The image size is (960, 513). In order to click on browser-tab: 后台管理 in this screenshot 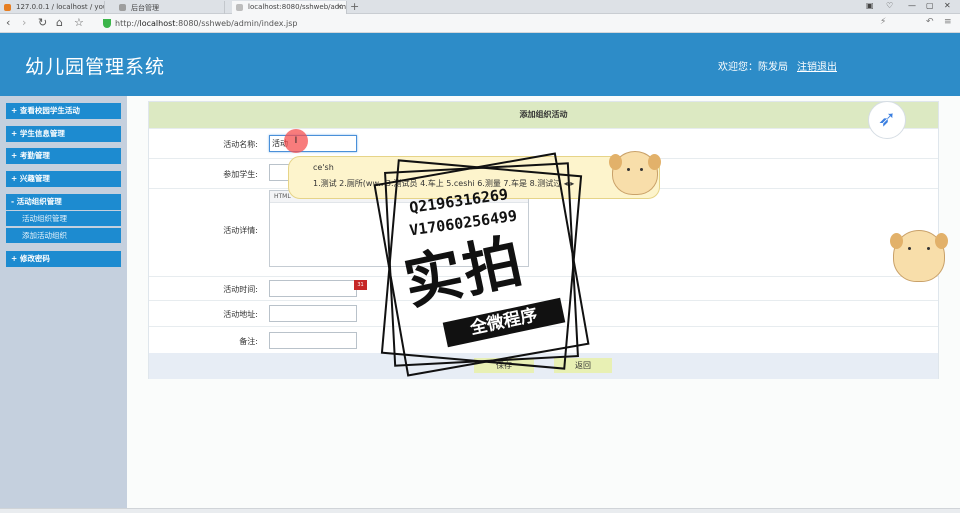, I will do `click(170, 7)`.